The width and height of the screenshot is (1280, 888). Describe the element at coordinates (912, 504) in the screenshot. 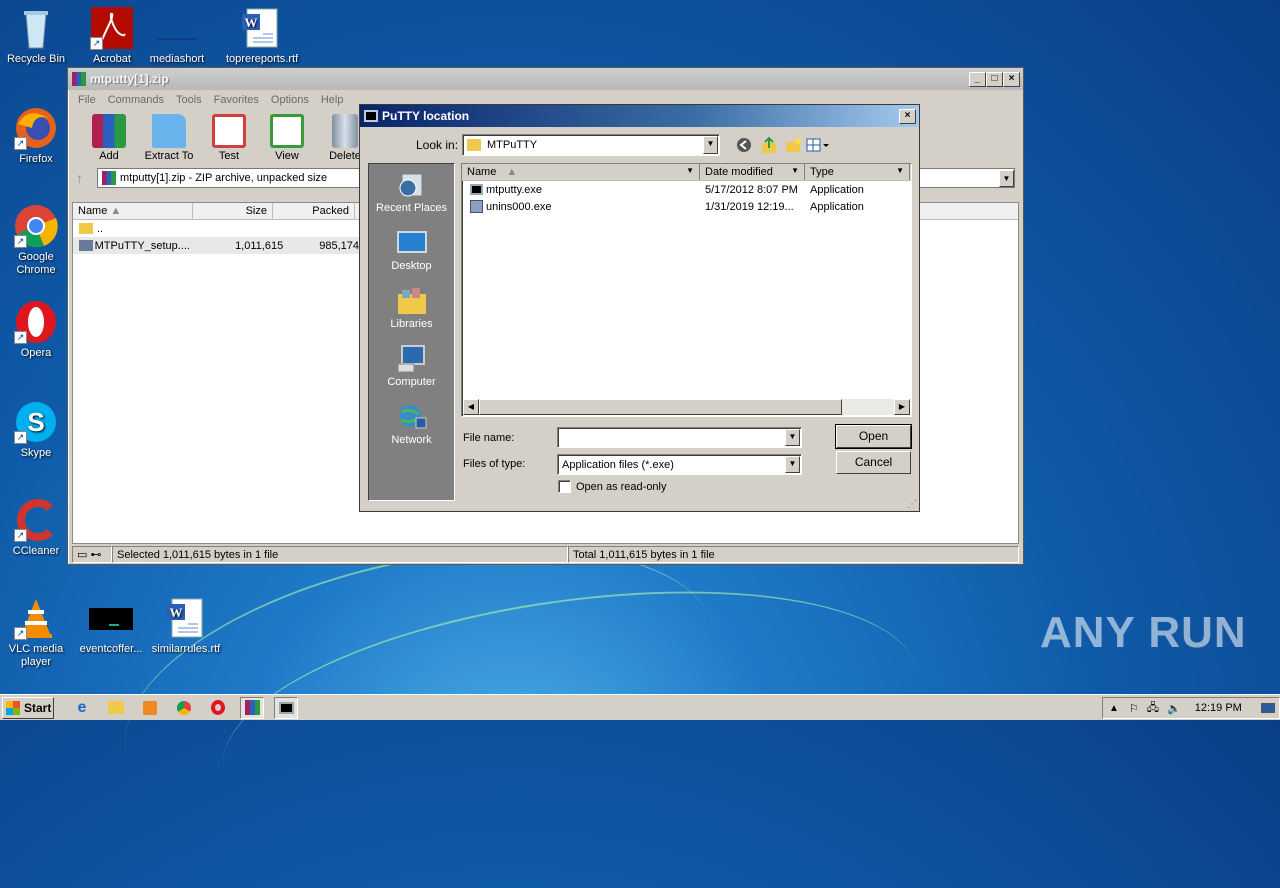

I see `resize-grip-icon: ⋰` at that location.